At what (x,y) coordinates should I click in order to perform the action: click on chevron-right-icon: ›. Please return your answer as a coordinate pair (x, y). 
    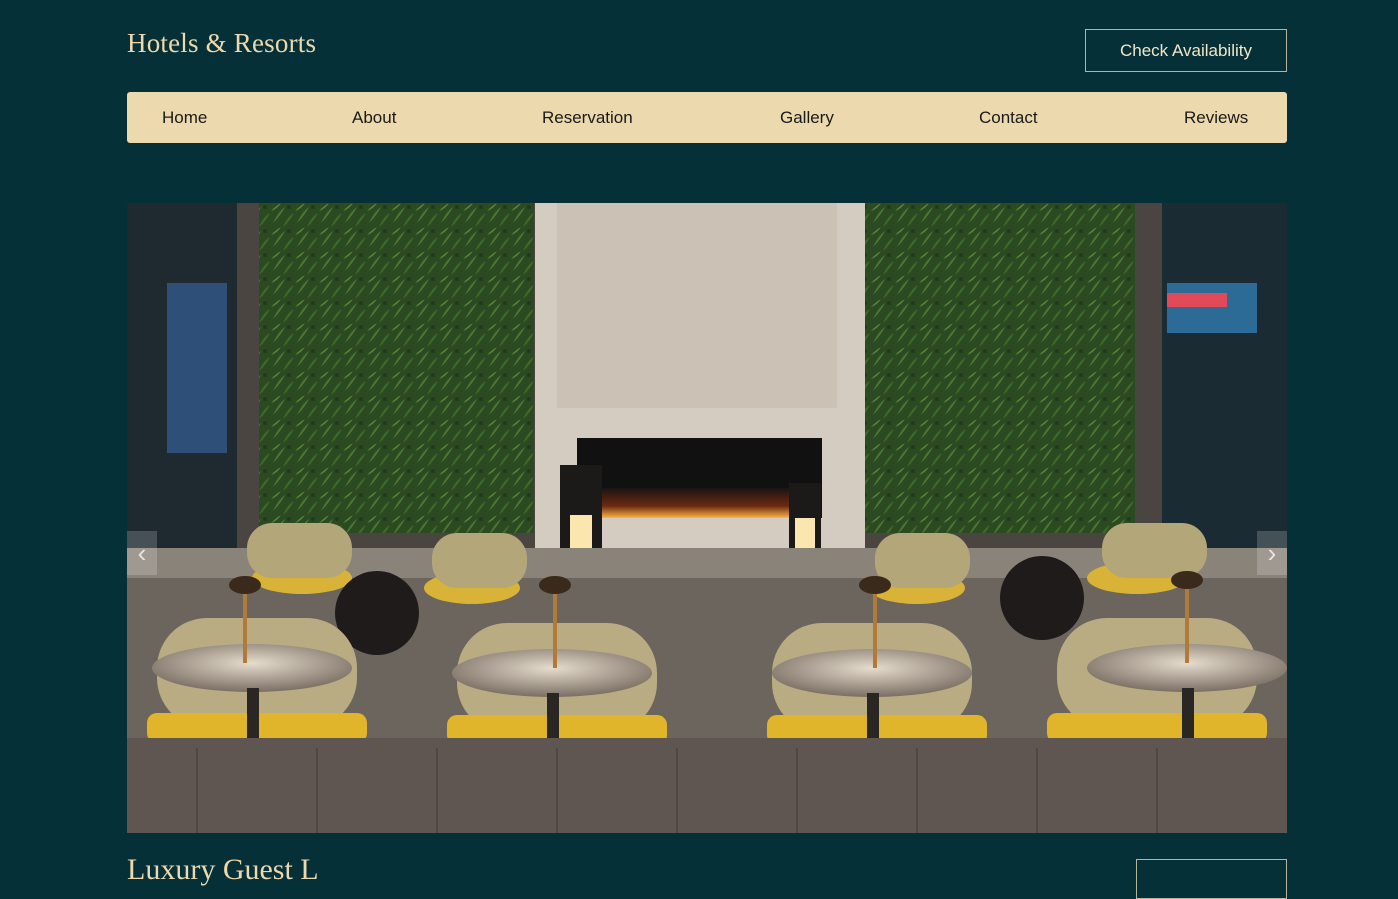
    Looking at the image, I should click on (1272, 552).